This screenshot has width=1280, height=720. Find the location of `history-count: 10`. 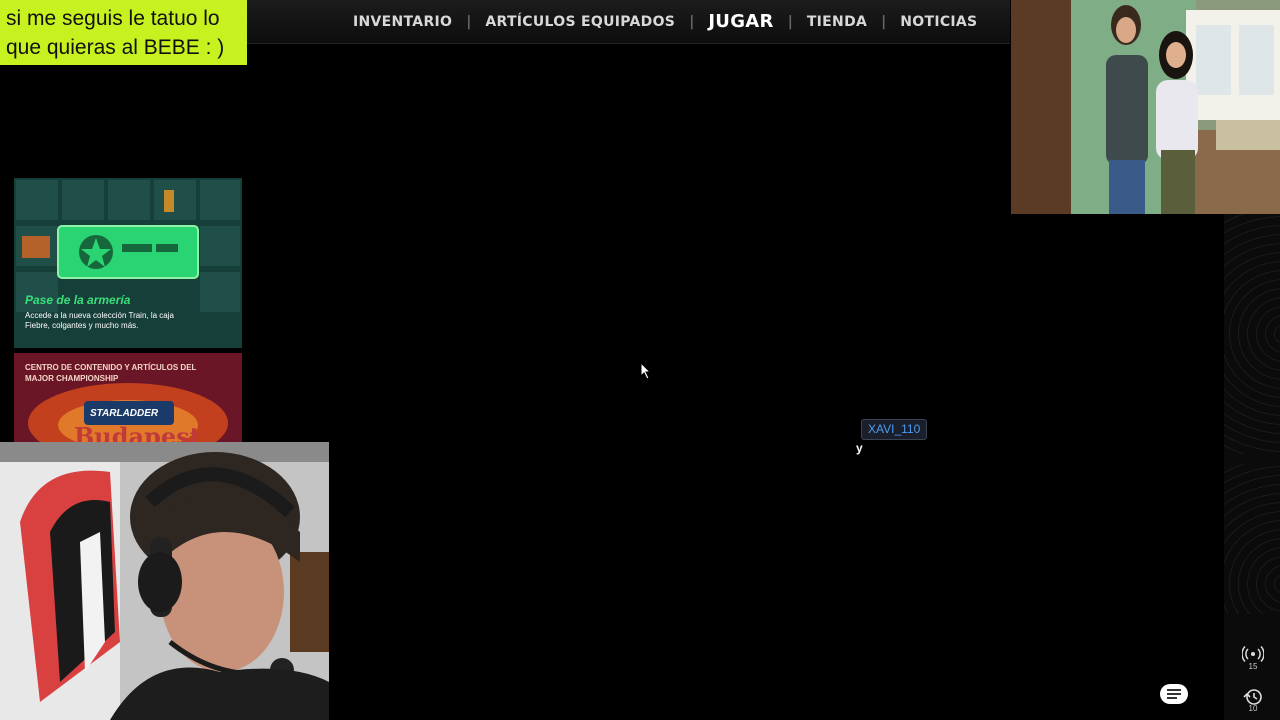

history-count: 10 is located at coordinates (1253, 708).